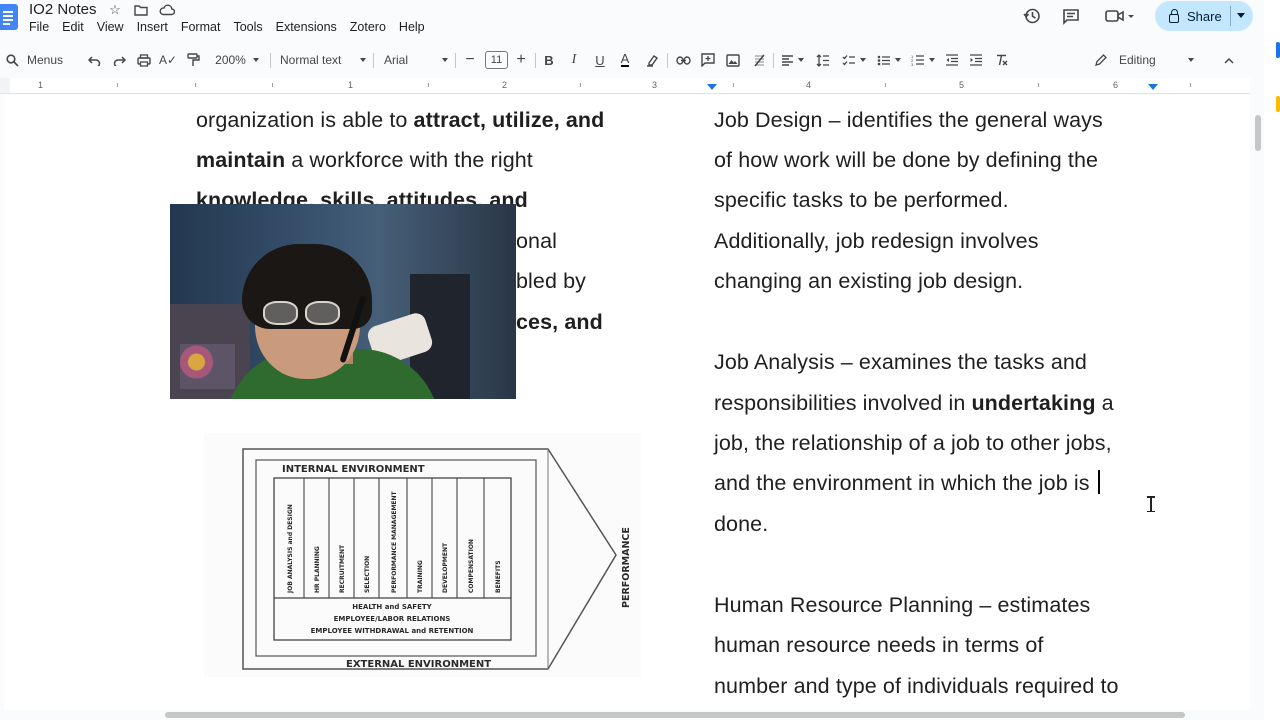  I want to click on bullet-list-select, so click(889, 60).